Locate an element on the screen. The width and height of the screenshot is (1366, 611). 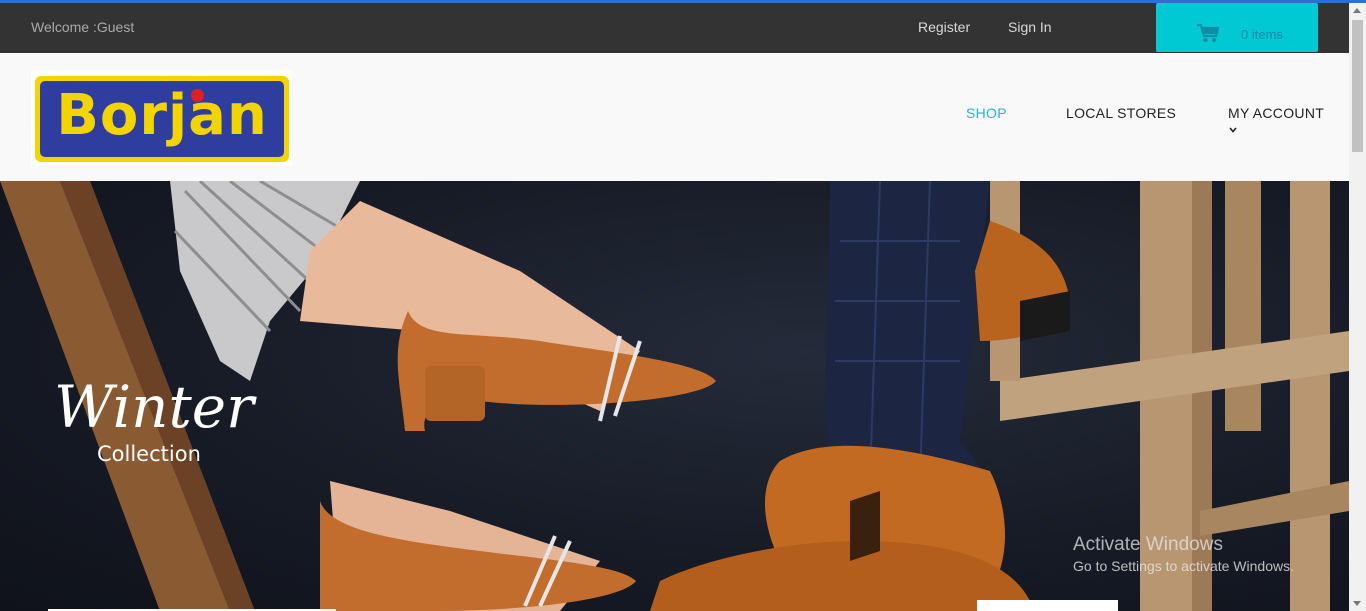
hero-subtitle: Collection is located at coordinates (149, 454).